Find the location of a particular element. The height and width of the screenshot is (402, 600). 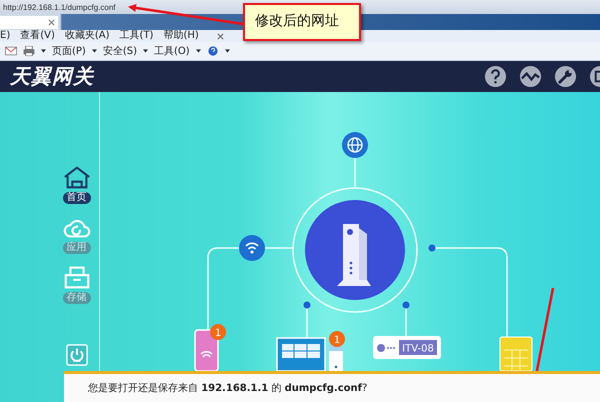

menu-item: 查看(V) is located at coordinates (37, 36).